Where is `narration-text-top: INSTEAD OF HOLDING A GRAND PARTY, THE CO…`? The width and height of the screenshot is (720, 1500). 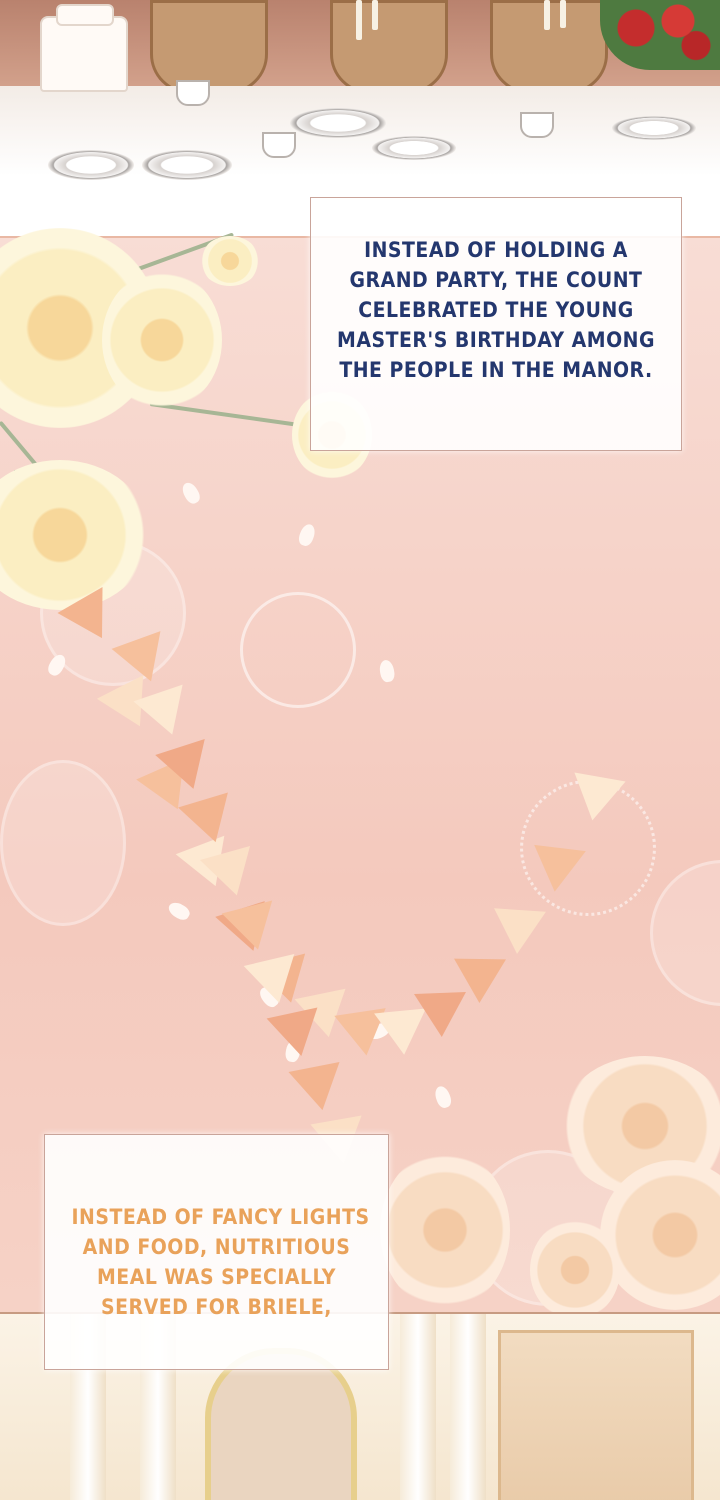 narration-text-top: INSTEAD OF HOLDING A GRAND PARTY, THE CO… is located at coordinates (496, 310).